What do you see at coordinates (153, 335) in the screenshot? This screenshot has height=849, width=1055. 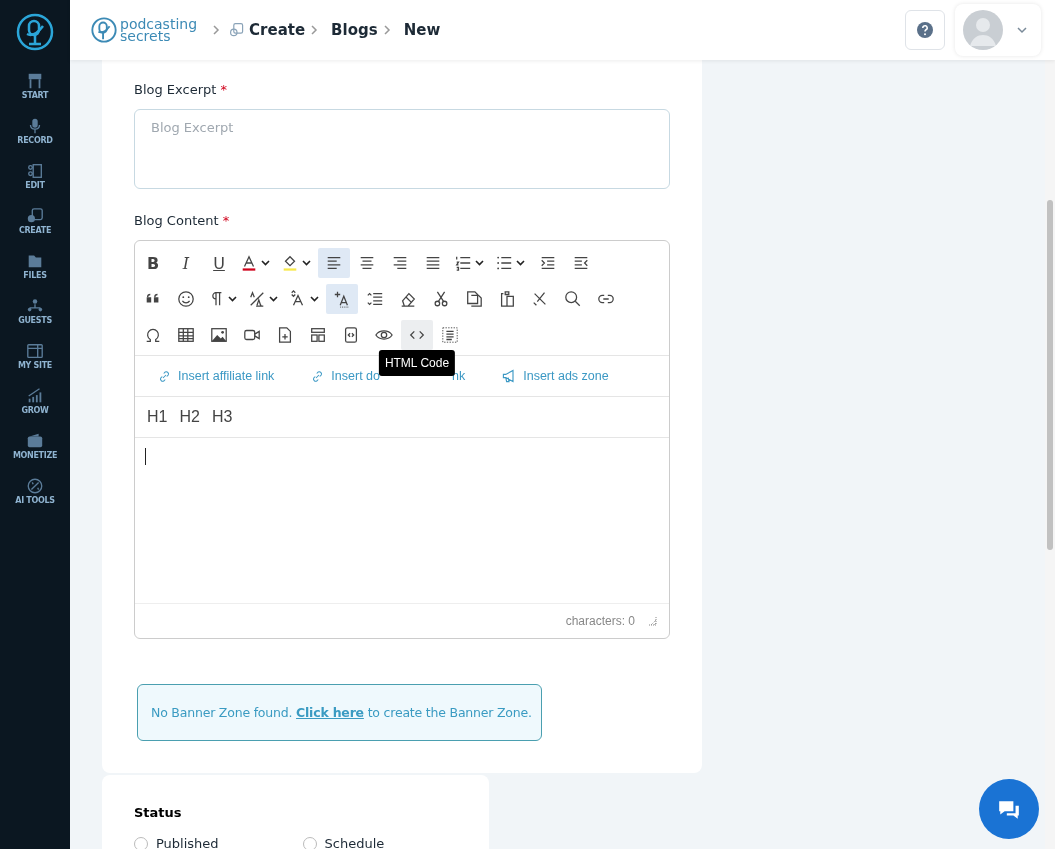 I see `omega-icon` at bounding box center [153, 335].